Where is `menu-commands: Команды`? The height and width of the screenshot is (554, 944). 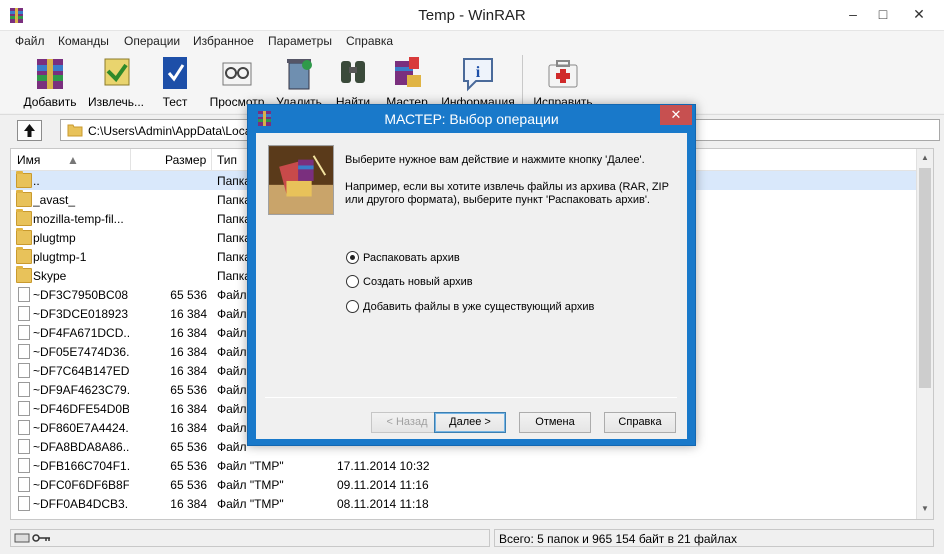
menu-commands: Команды is located at coordinates (83, 41).